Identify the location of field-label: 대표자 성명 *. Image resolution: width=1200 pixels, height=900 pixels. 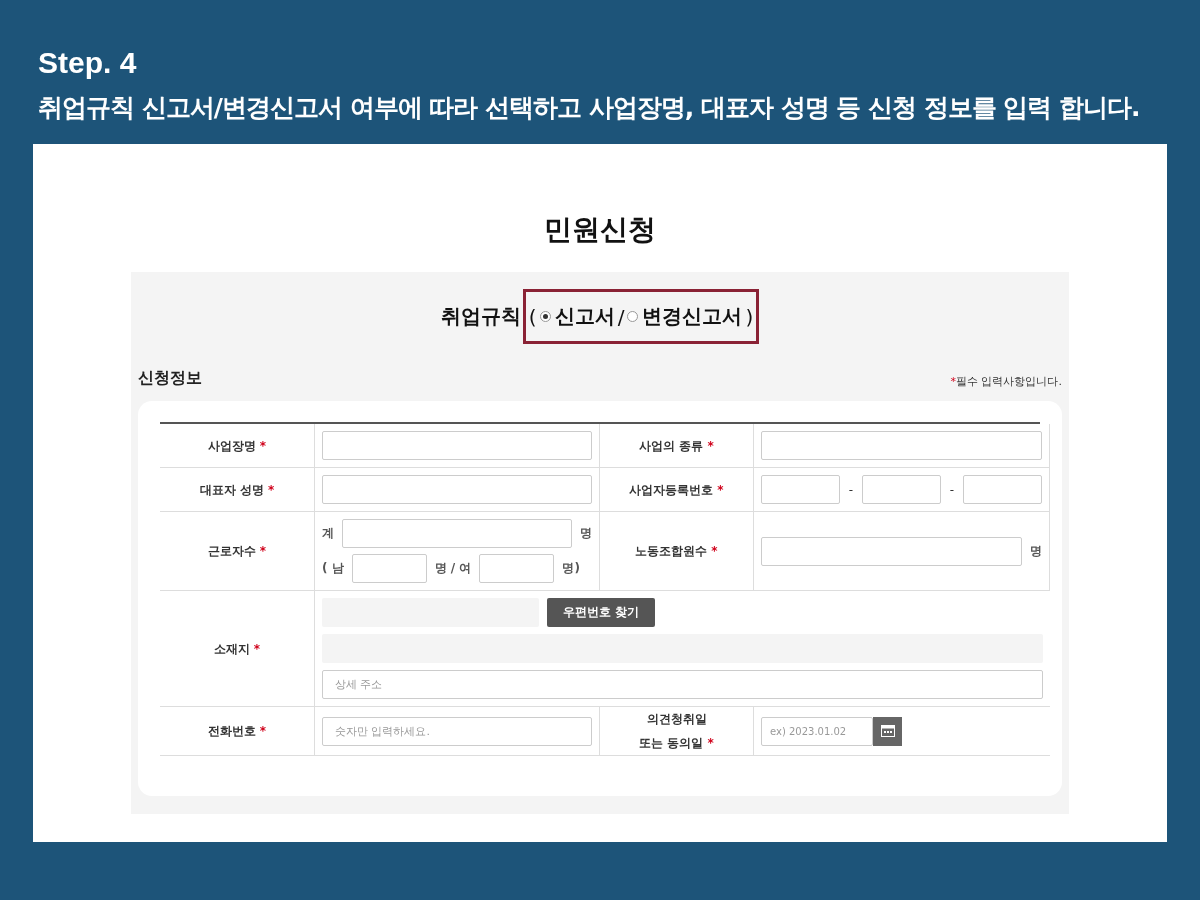
(237, 490).